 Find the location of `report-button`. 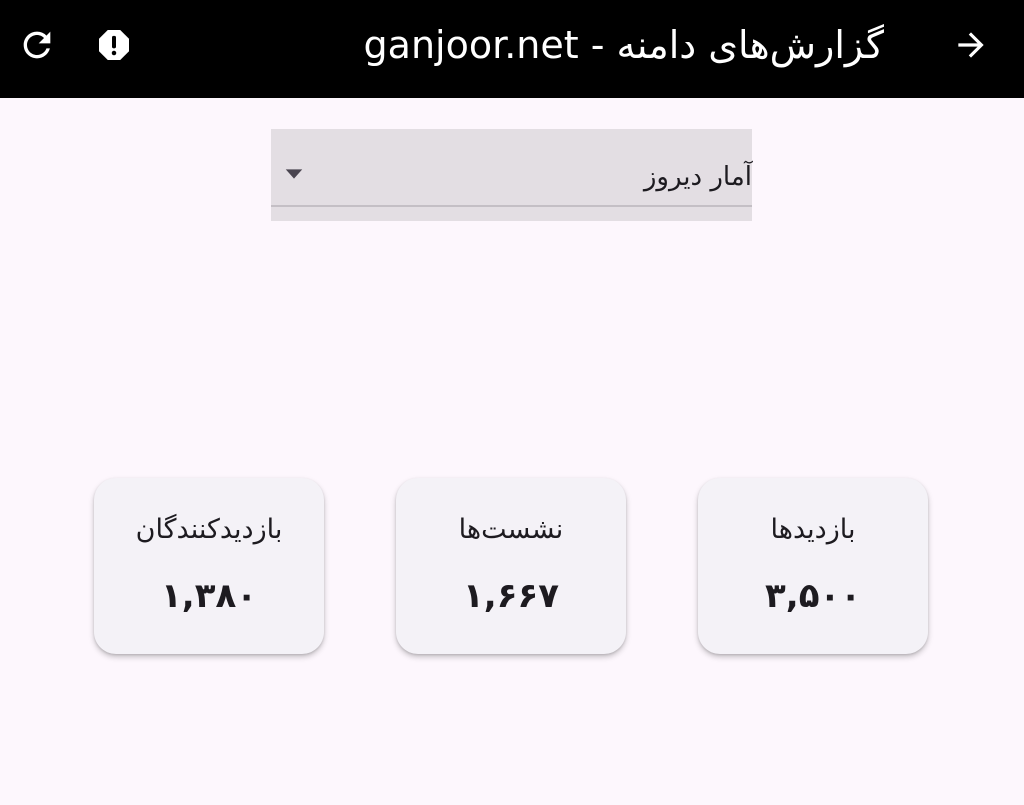

report-button is located at coordinates (114, 45).